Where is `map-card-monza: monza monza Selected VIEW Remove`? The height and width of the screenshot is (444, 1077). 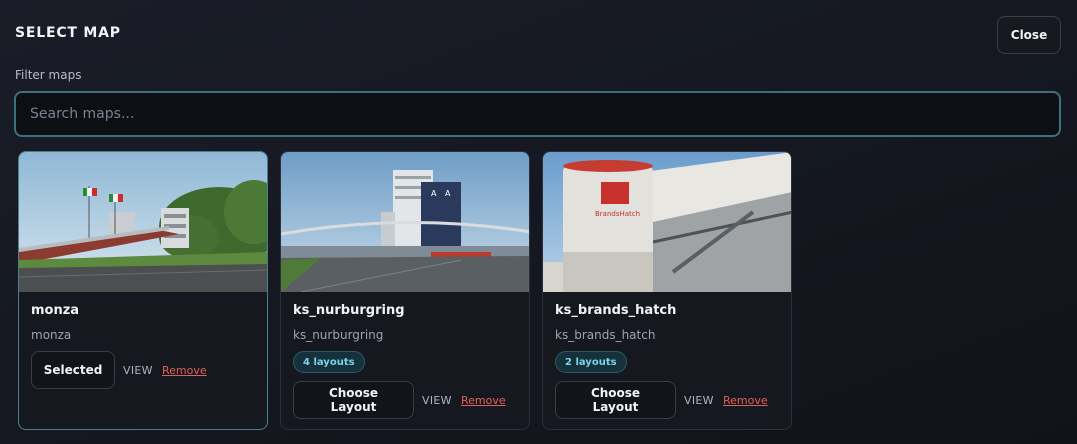
map-card-monza: monza monza Selected VIEW Remove is located at coordinates (143, 290).